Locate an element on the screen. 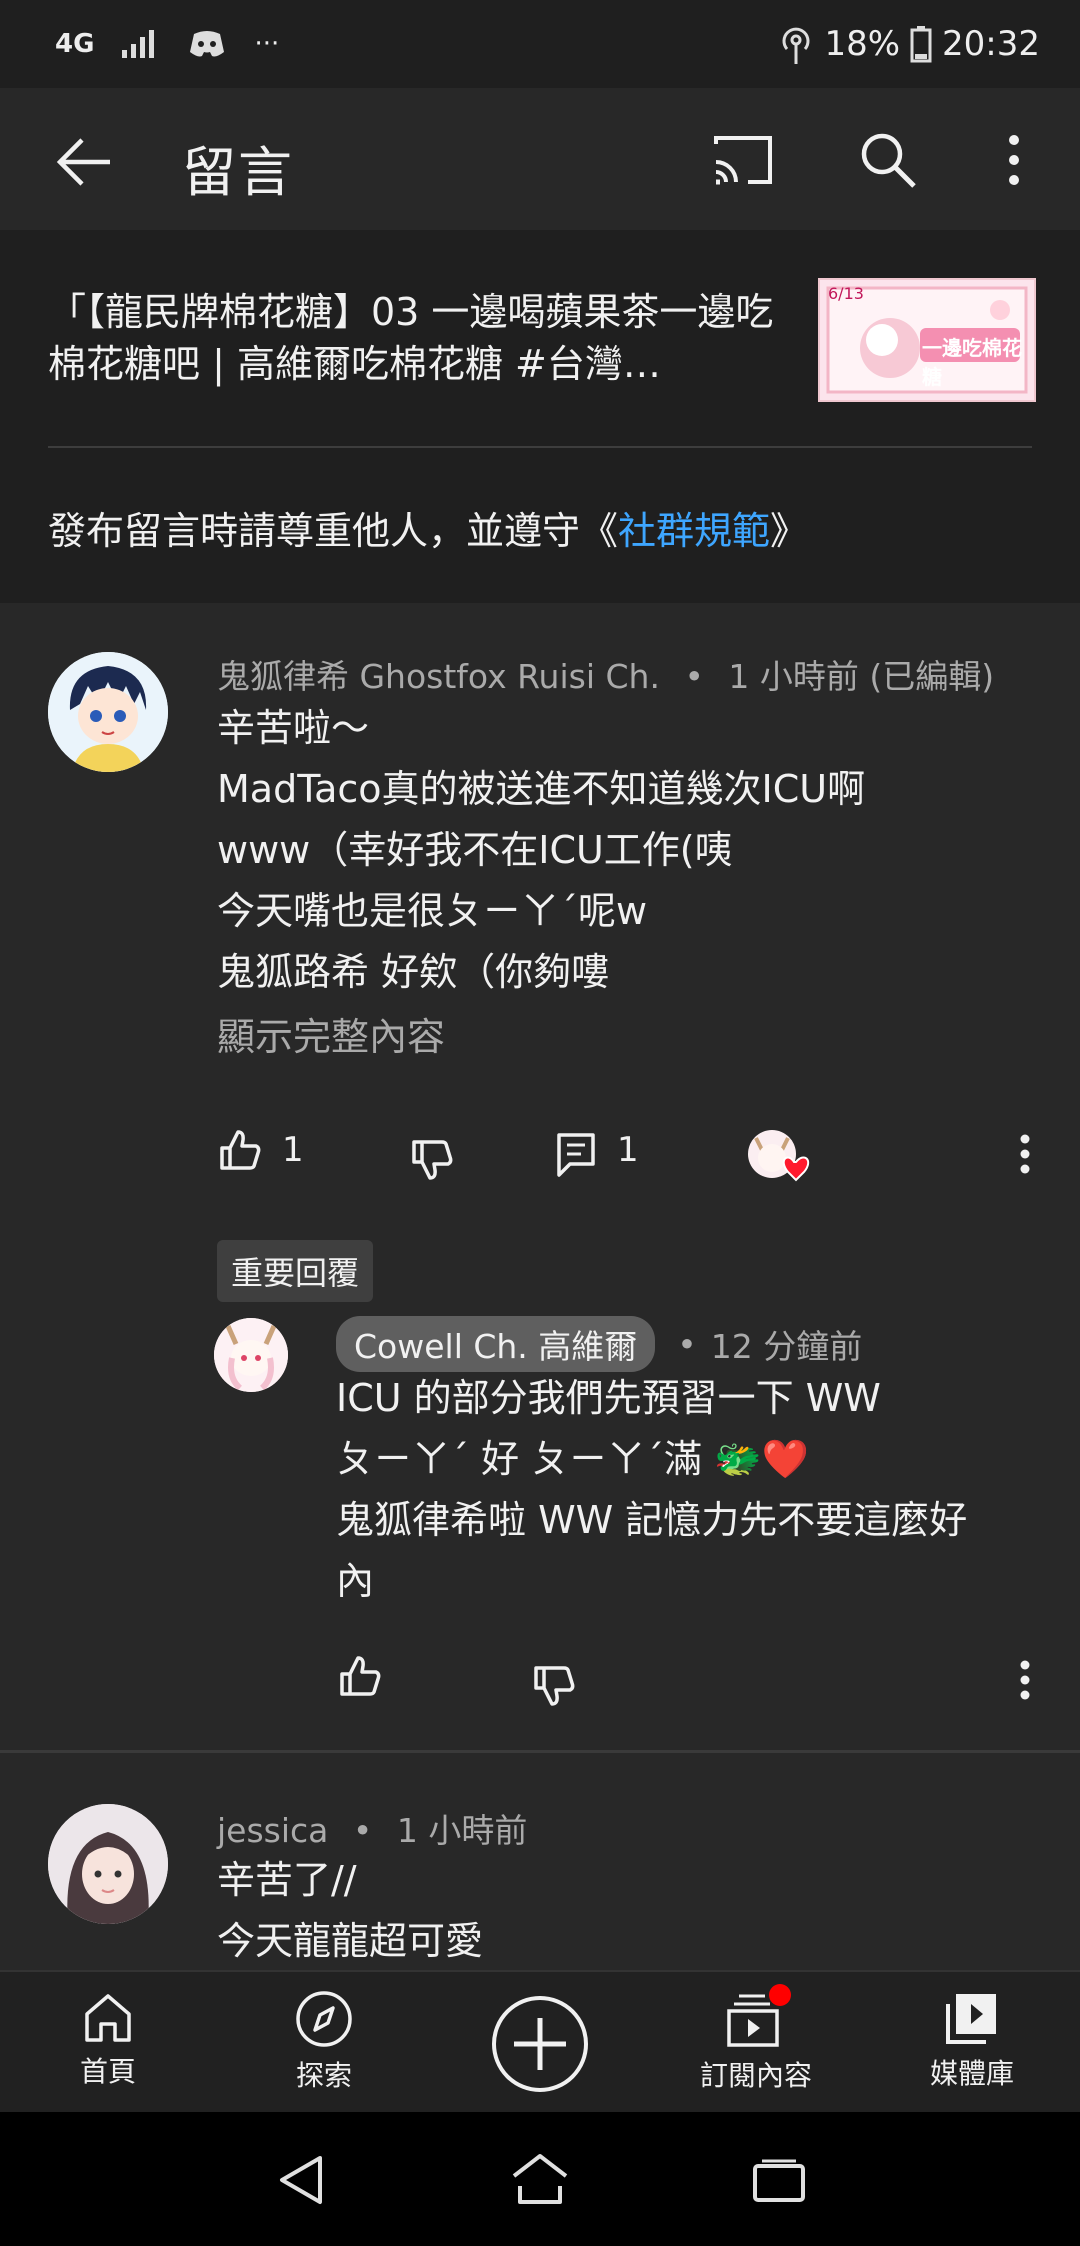  reply-line: ㄆㄧㄚˊ 好 ㄆㄧㄚˊ滿 🐲❤️ is located at coordinates (572, 1459).